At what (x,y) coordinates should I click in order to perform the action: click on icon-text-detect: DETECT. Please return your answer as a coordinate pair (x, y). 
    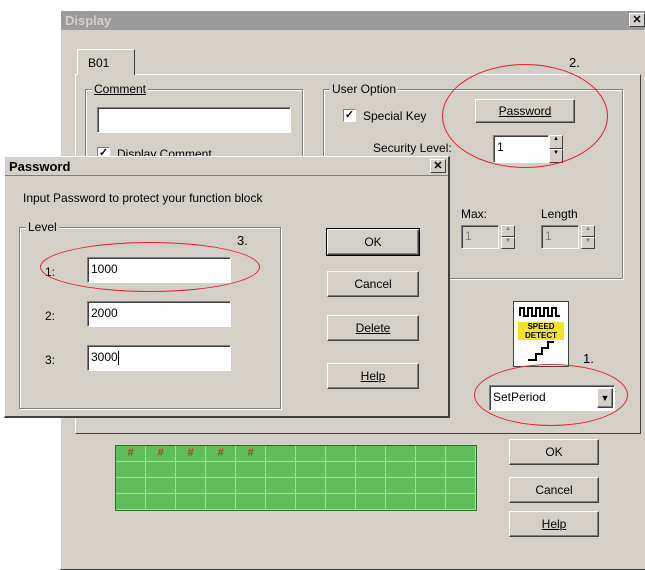
    Looking at the image, I should click on (541, 335).